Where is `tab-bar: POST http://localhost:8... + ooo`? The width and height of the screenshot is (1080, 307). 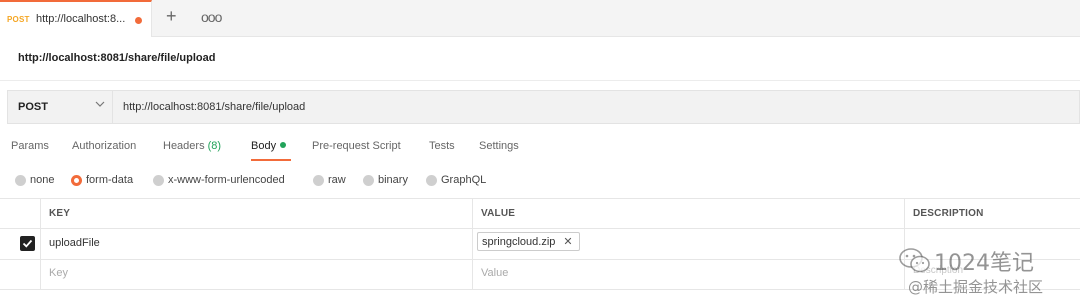
tab-bar: POST http://localhost:8... + ooo is located at coordinates (540, 18).